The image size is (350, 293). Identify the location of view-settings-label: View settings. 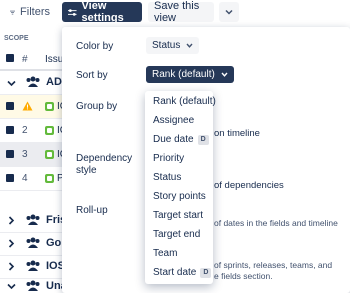
(102, 12).